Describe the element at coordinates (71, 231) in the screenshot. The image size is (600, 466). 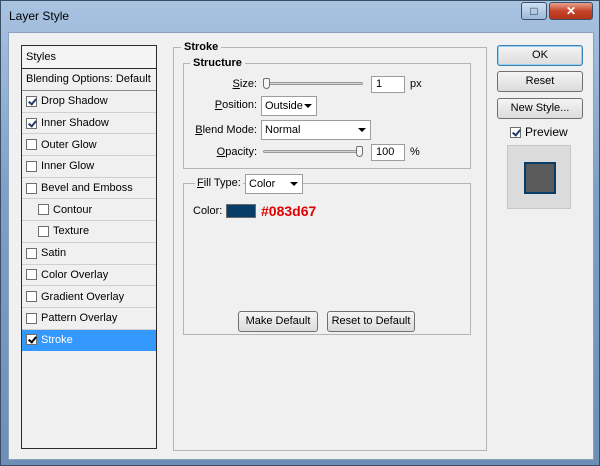
I see `style-item-label: Texture` at that location.